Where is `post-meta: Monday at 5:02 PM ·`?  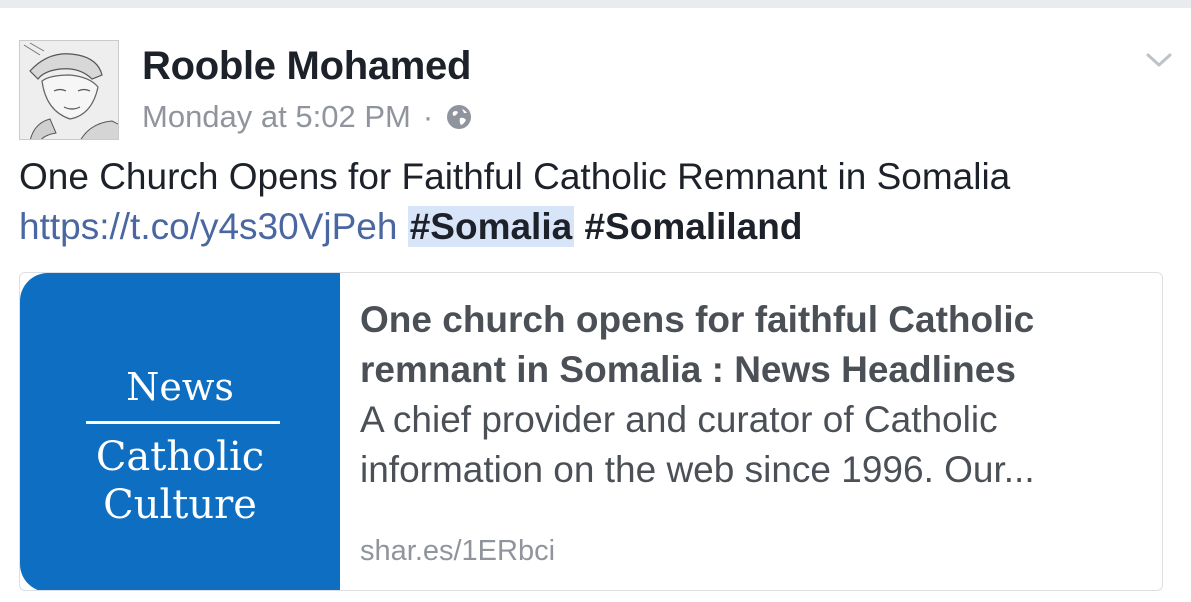 post-meta: Monday at 5:02 PM · is located at coordinates (307, 117).